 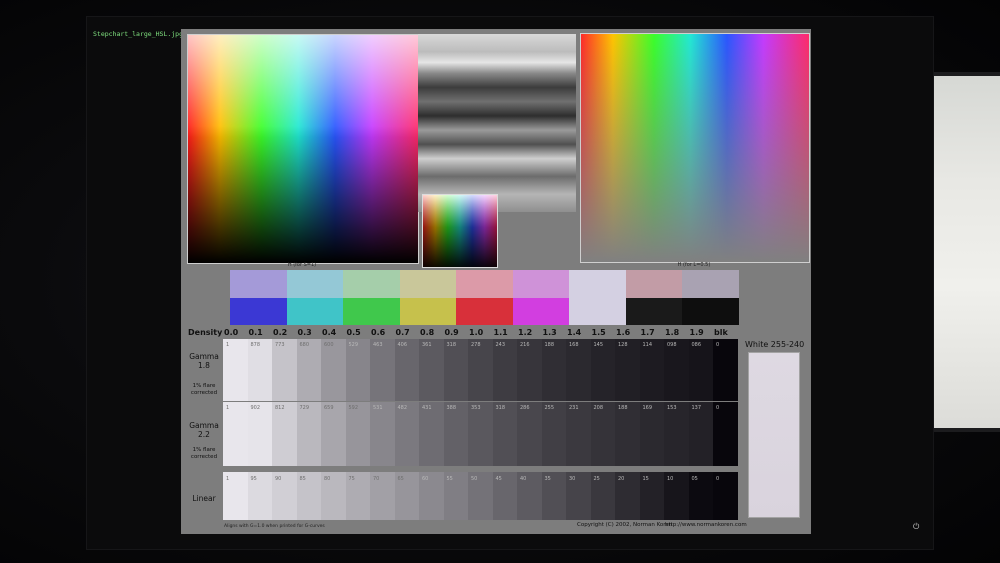 I want to click on linear-step-value: 25, so click(x=596, y=479).